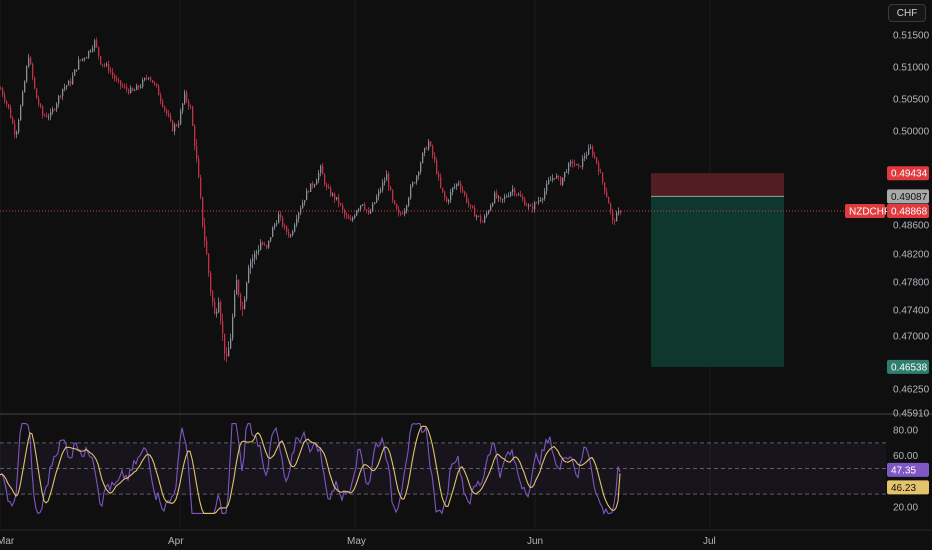 The image size is (932, 550). I want to click on currency-button: CHF, so click(907, 13).